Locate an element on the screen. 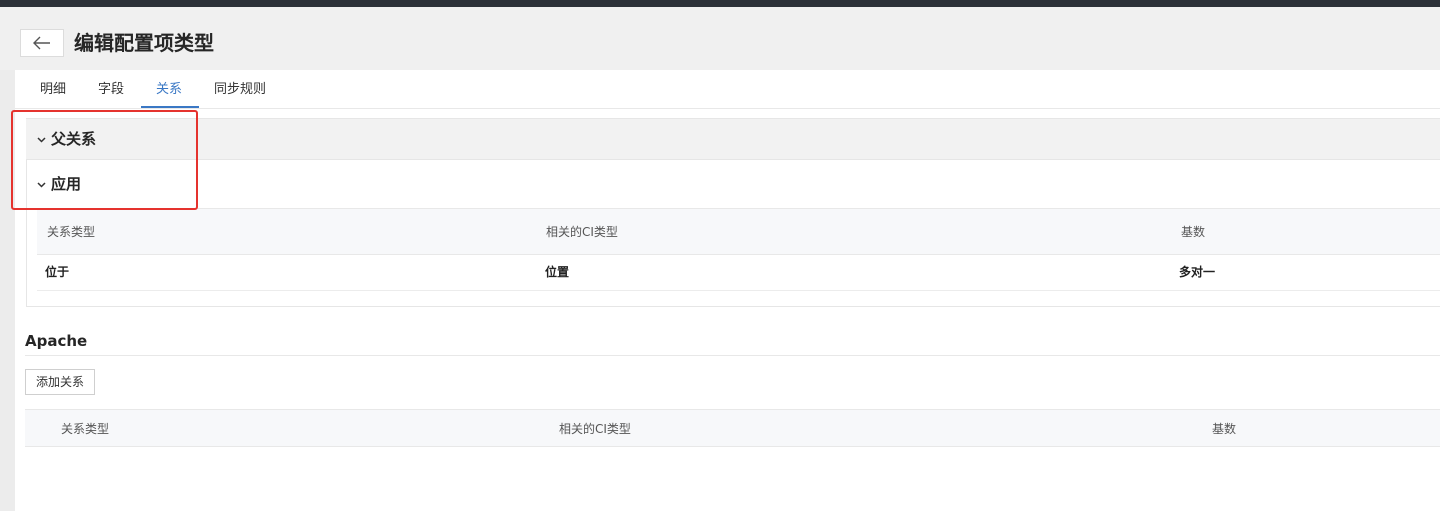 The image size is (1440, 511). active-tab-indicator is located at coordinates (170, 107).